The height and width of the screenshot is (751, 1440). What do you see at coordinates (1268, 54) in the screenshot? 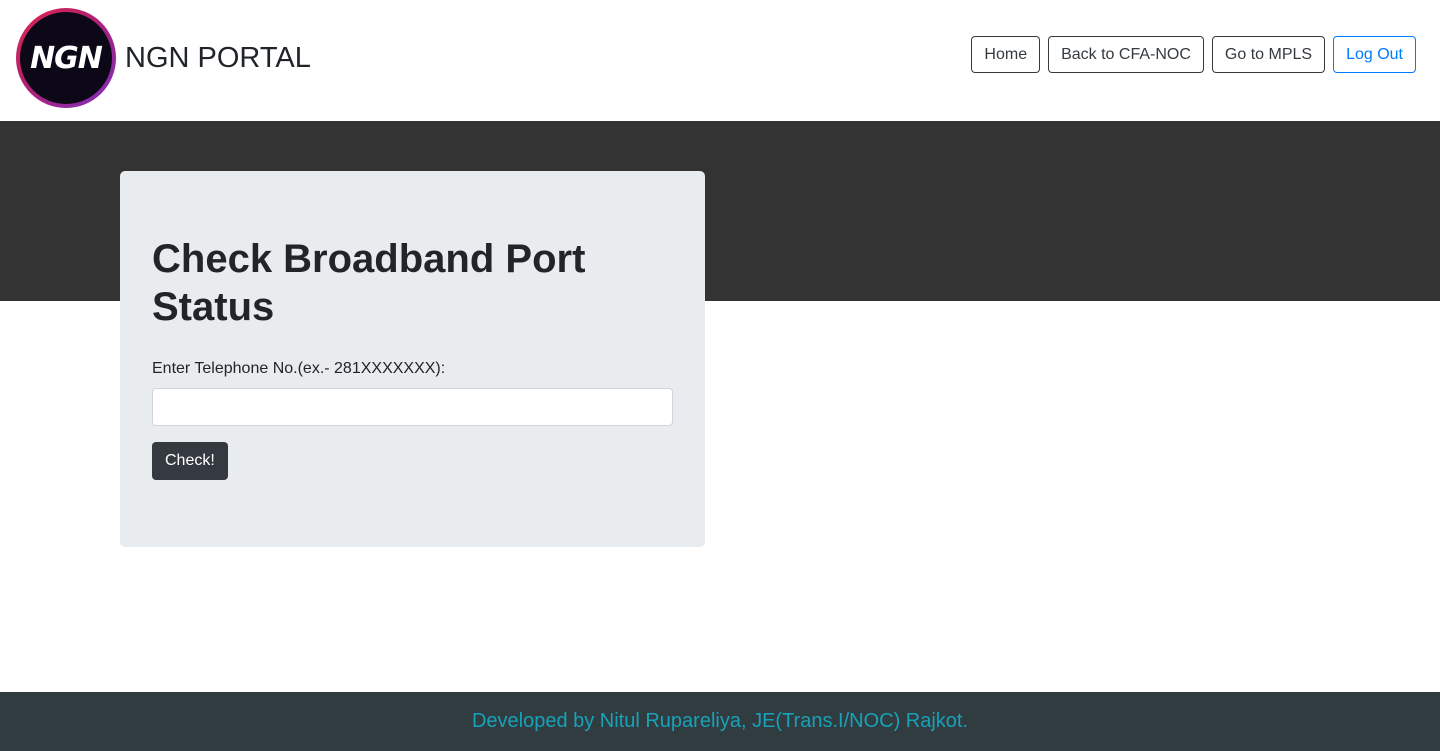
I see `go-to-mpls-button: Go to MPLS` at bounding box center [1268, 54].